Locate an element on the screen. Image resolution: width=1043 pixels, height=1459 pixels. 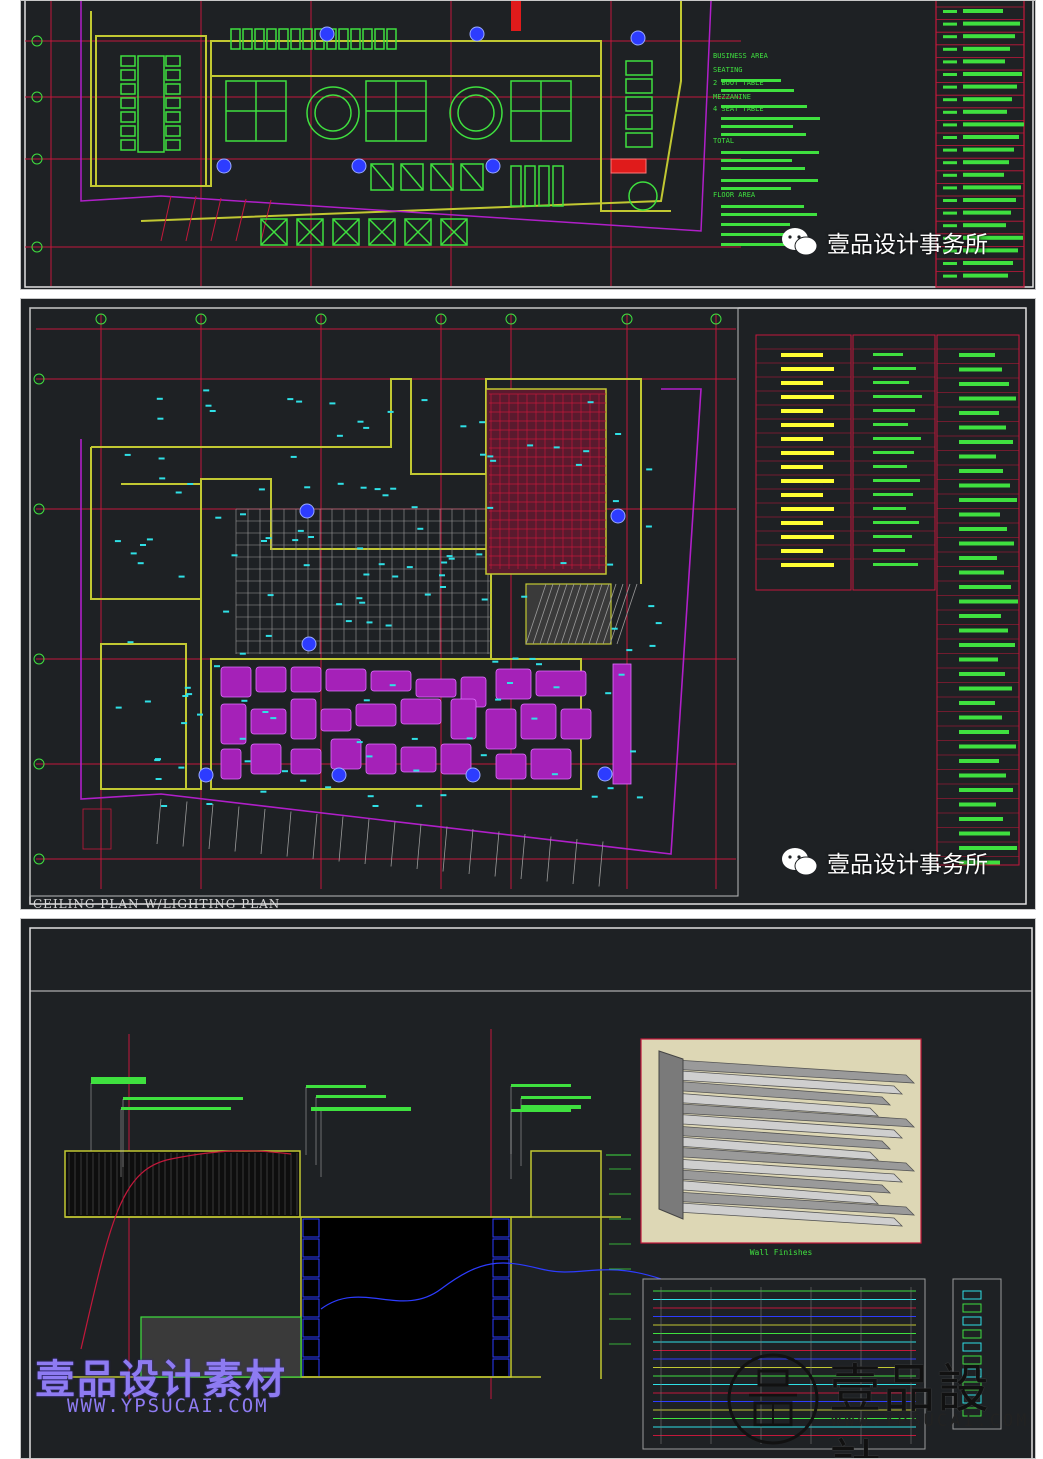
render-caption: Wall Finishes is located at coordinates (781, 1252).